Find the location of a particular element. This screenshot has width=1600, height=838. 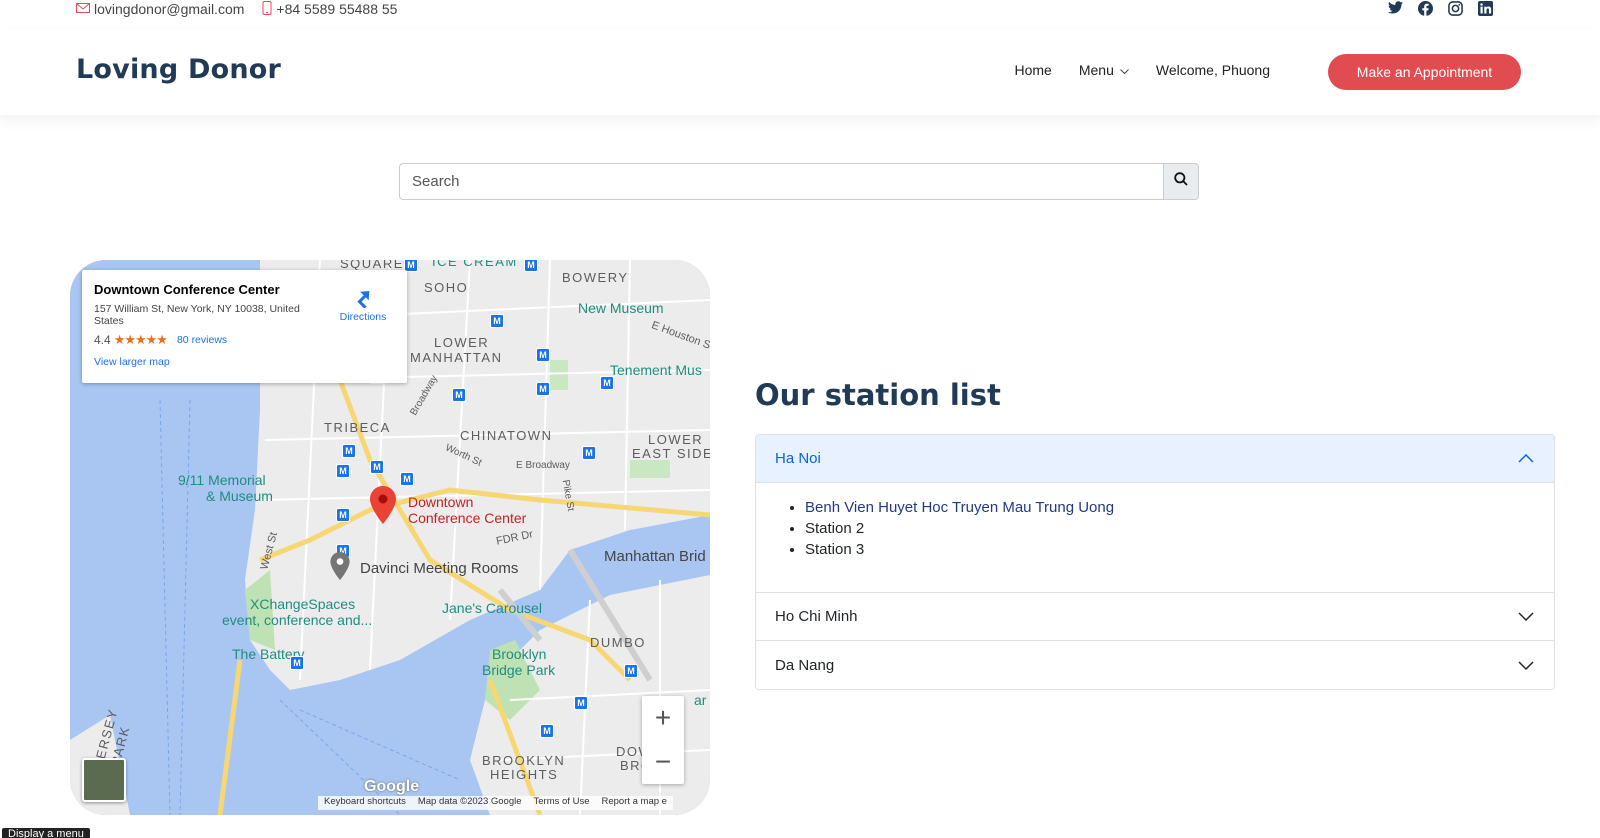

list-item: Station 3 is located at coordinates (1169, 549).